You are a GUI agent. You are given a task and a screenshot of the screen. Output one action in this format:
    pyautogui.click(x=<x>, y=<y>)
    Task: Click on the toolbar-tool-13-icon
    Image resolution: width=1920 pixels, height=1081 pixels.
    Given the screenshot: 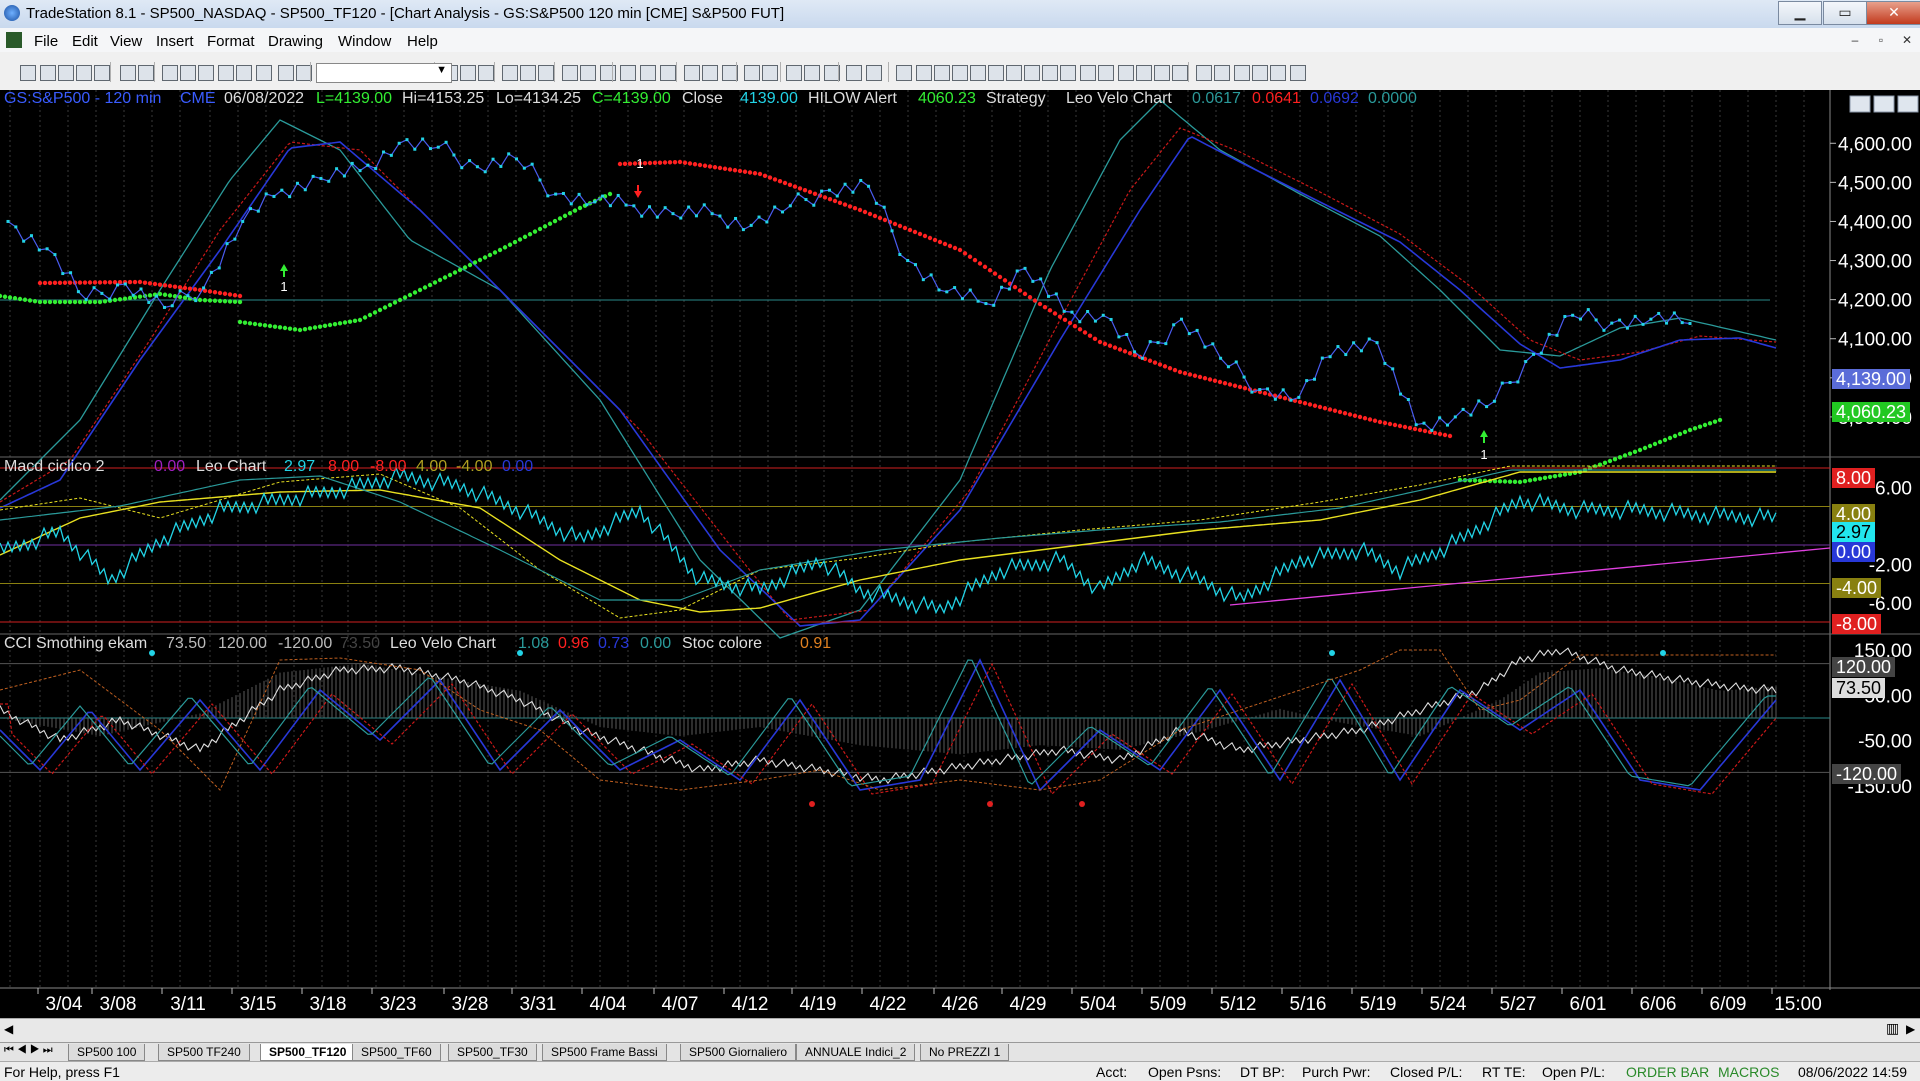 What is the action you would take?
    pyautogui.click(x=286, y=73)
    